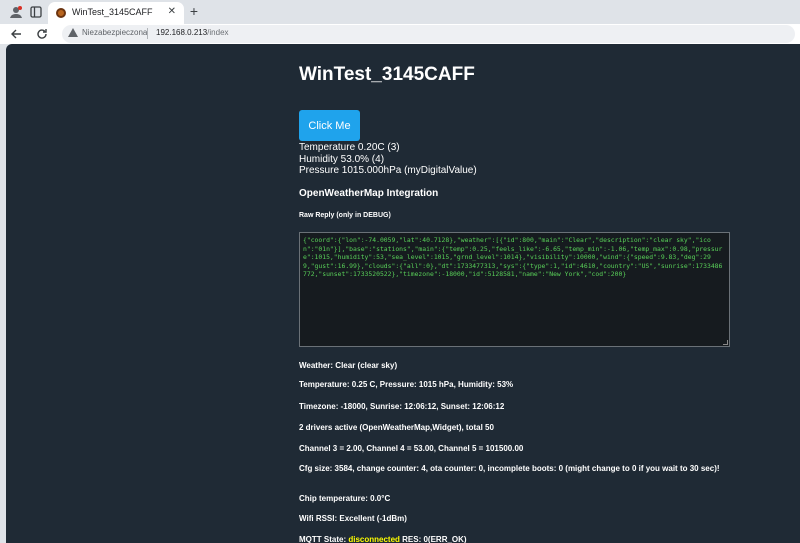  What do you see at coordinates (112, 12) in the screenshot?
I see `tab-title: WinTest_3145CAFF` at bounding box center [112, 12].